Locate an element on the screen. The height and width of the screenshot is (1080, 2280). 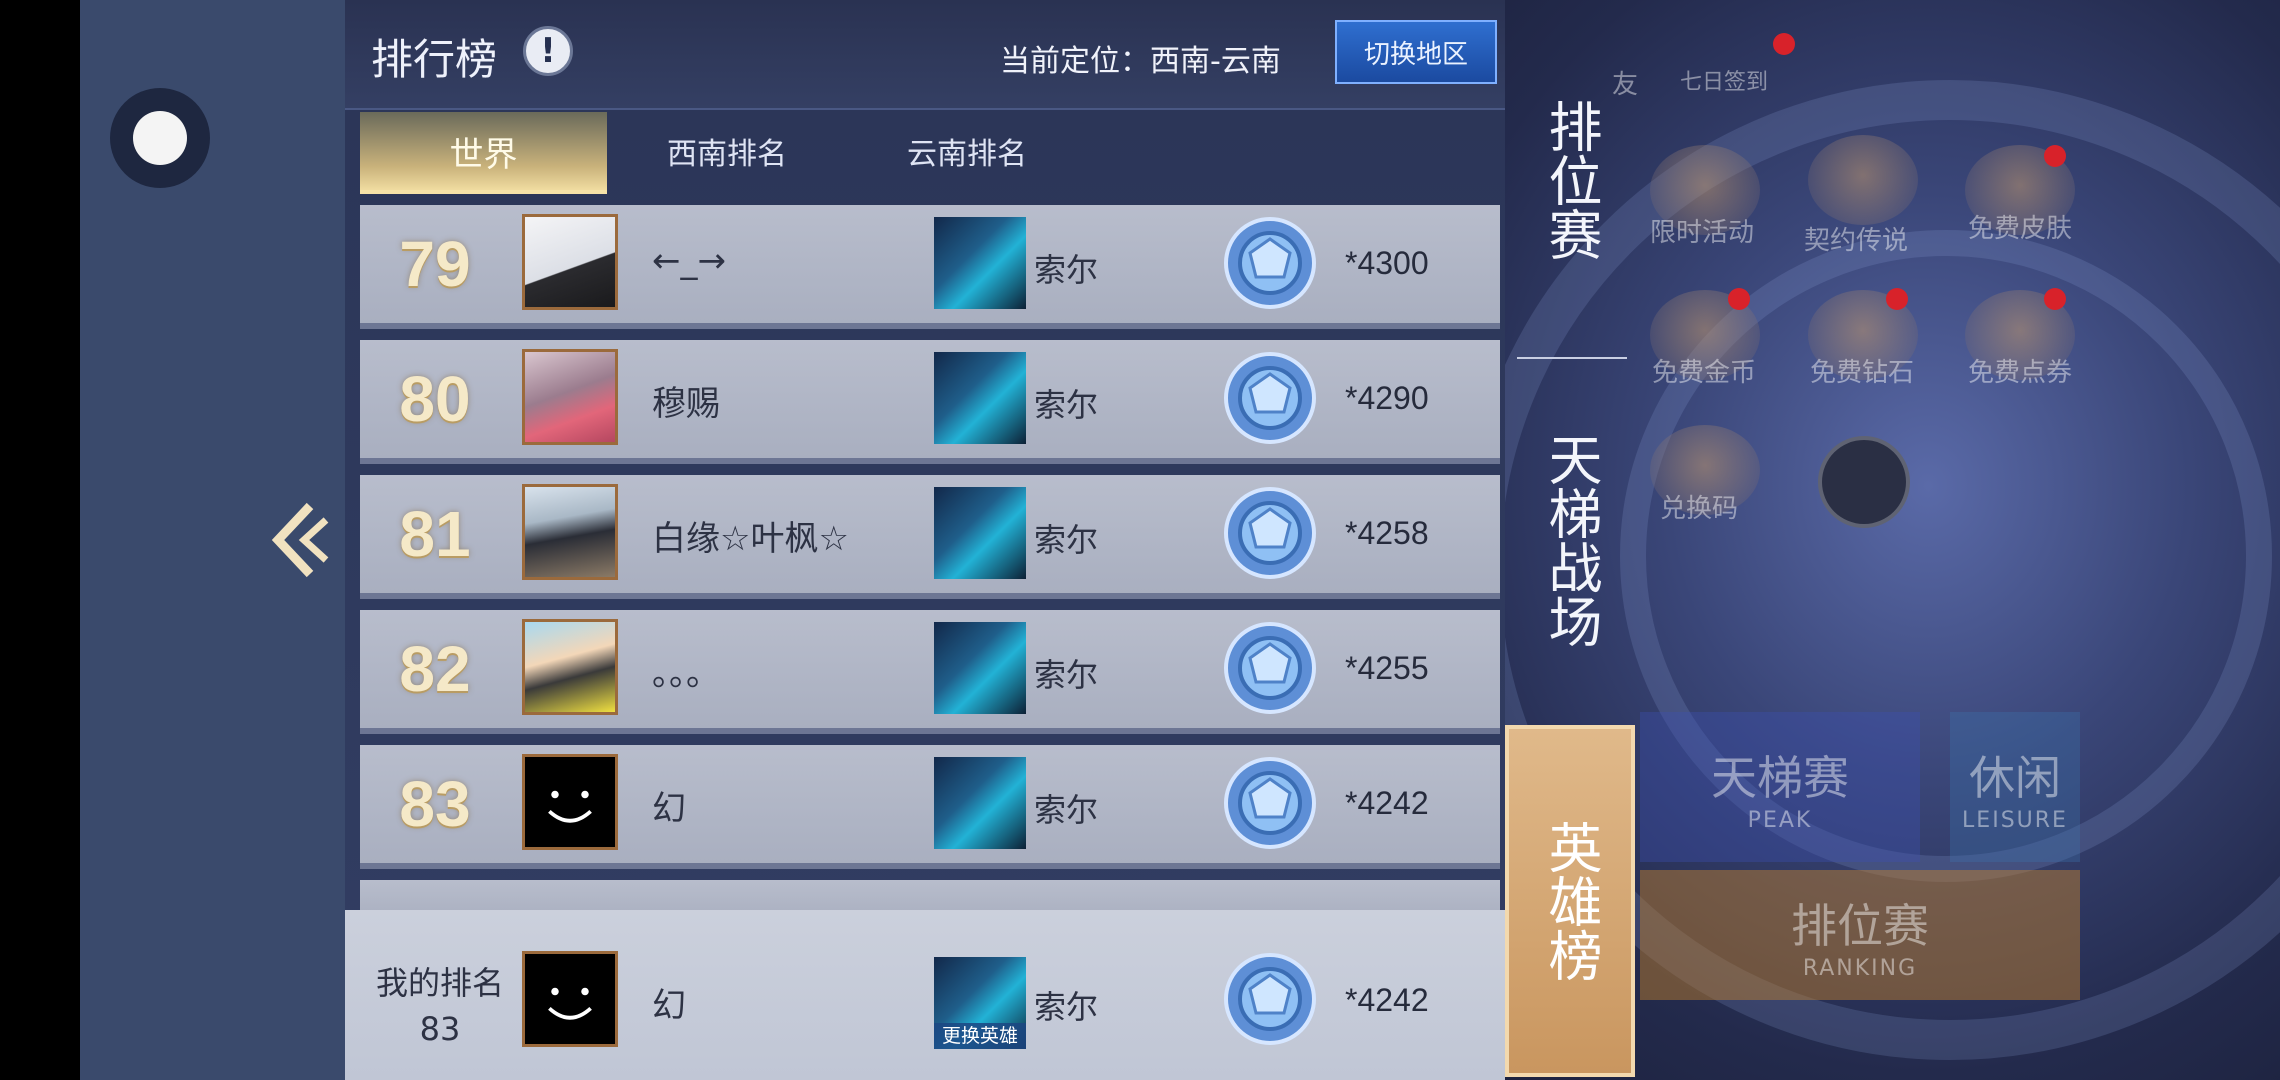
ladder-mode-label: 天梯赛 is located at coordinates (1780, 777).